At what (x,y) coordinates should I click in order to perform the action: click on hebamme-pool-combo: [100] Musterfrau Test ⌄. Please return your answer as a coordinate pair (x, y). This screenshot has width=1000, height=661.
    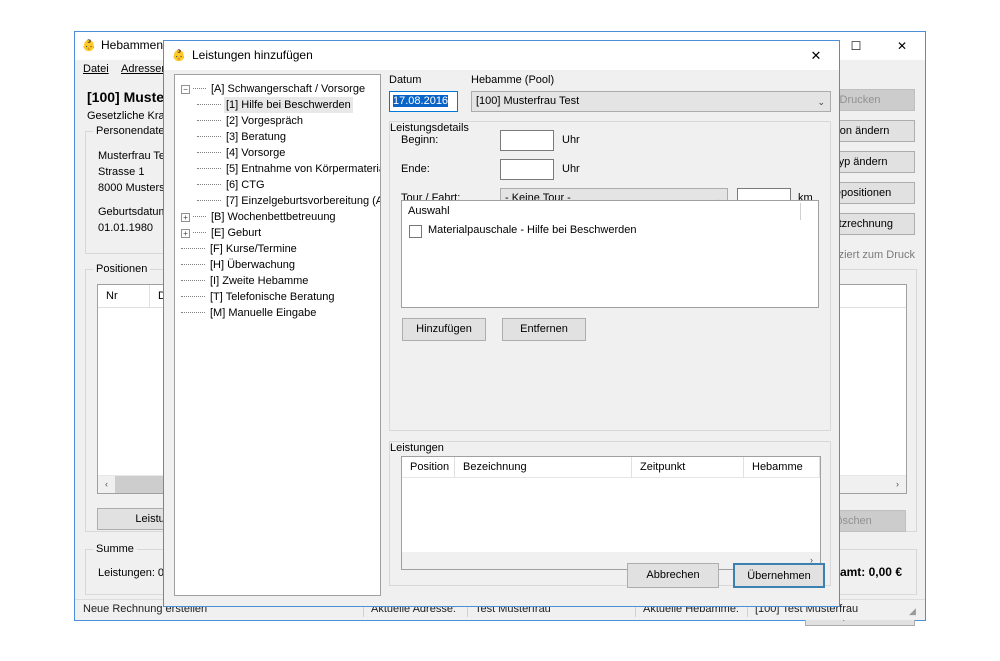
    Looking at the image, I should click on (651, 101).